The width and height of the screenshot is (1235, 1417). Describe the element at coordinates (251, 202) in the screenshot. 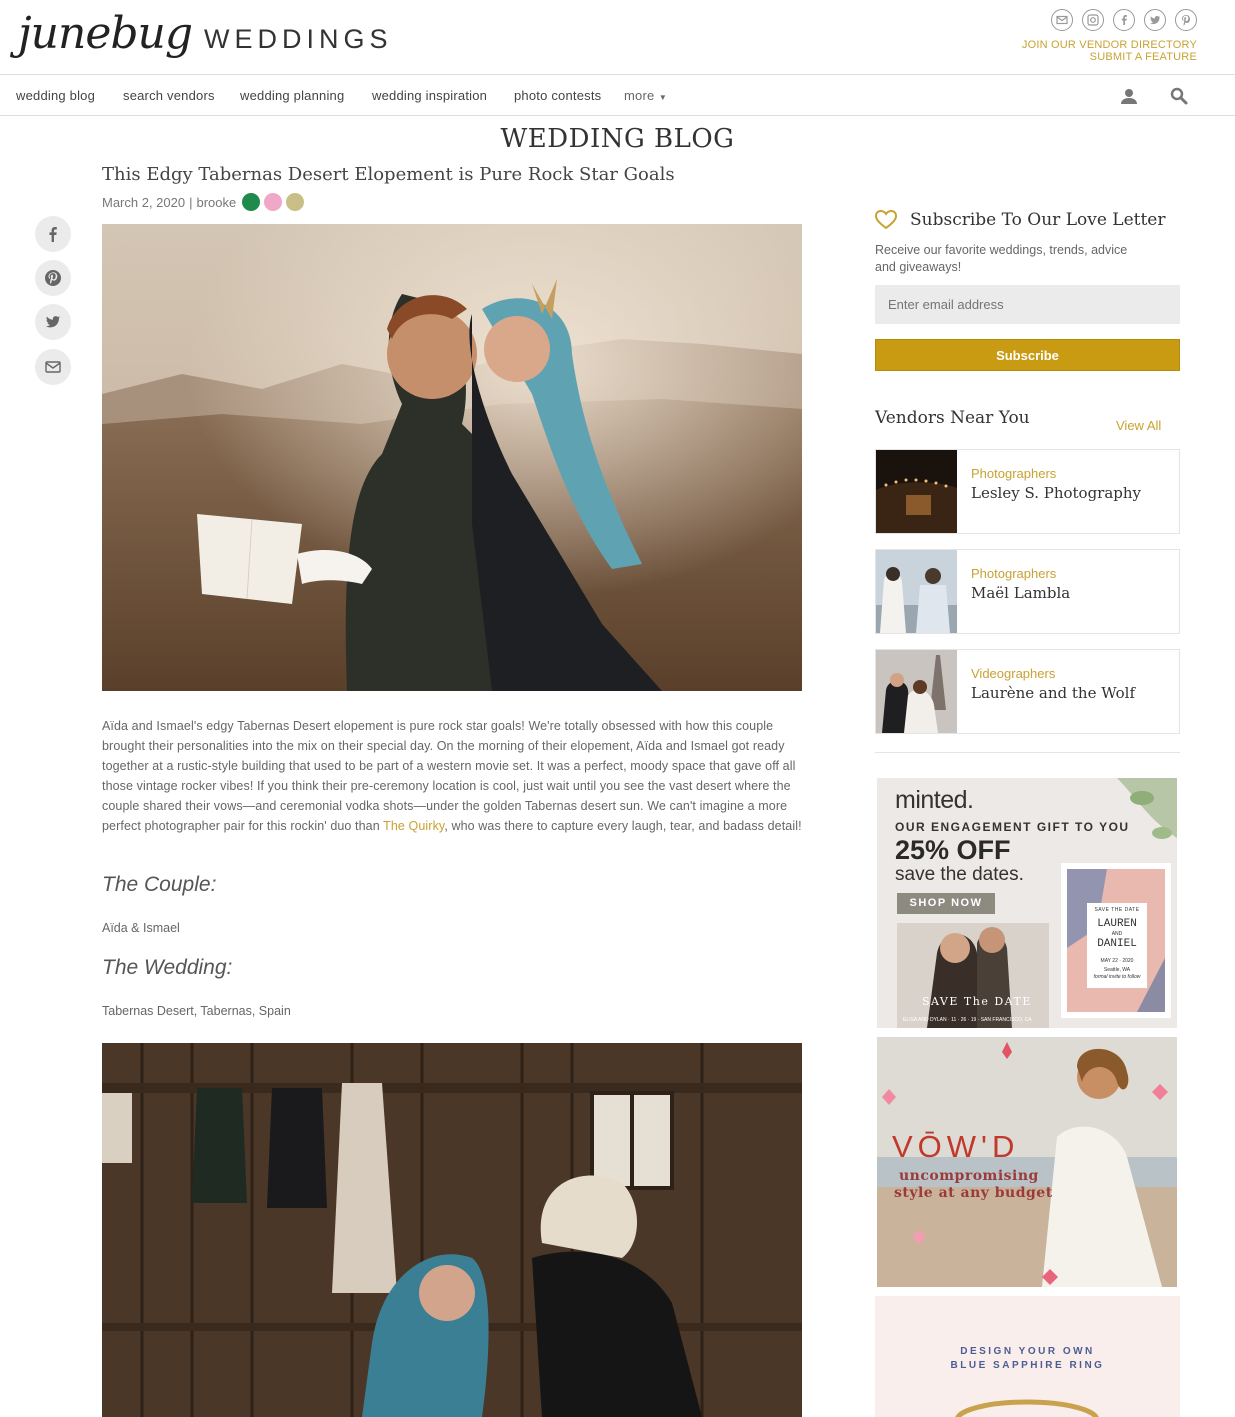

I see `palette-swatch-green` at that location.